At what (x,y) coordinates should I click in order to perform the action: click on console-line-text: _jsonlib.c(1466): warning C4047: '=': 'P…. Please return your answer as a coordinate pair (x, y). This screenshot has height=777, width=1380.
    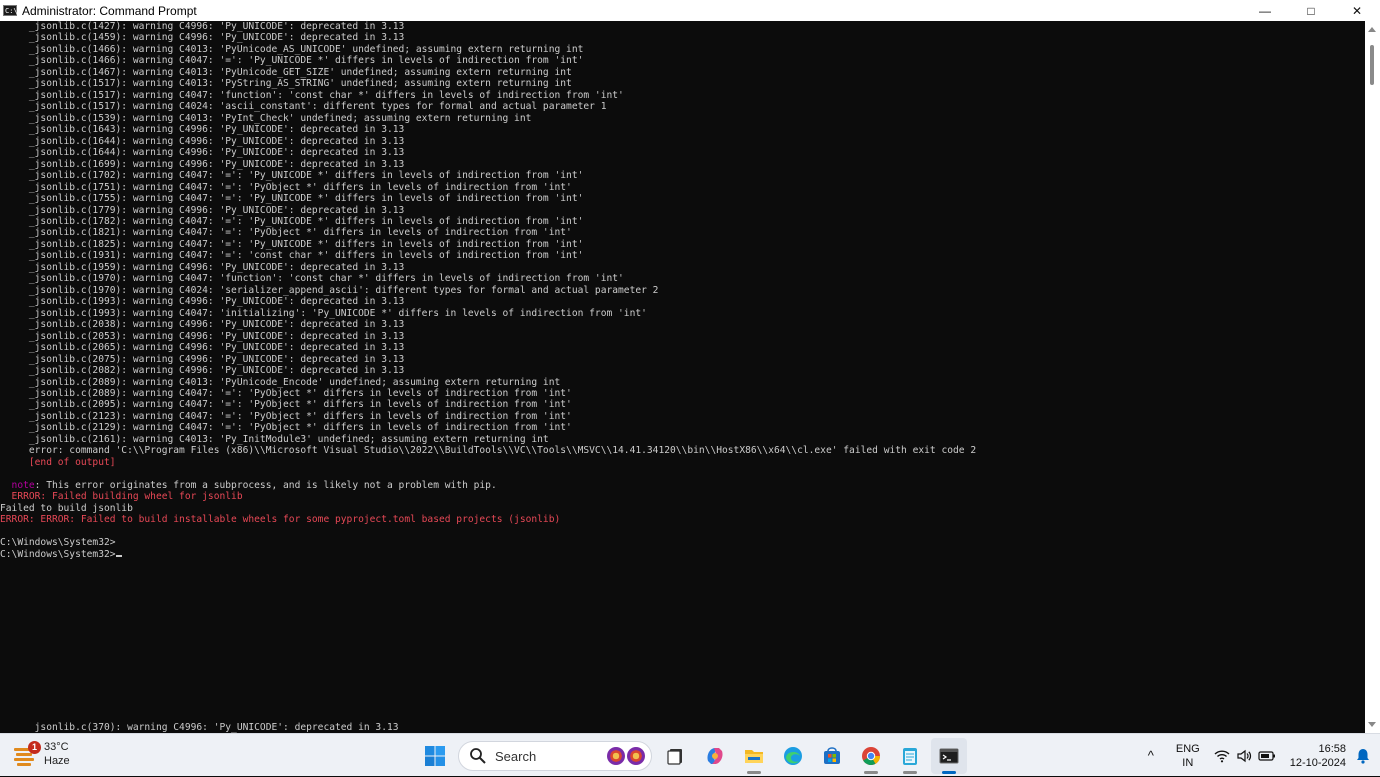
    Looking at the image, I should click on (292, 61).